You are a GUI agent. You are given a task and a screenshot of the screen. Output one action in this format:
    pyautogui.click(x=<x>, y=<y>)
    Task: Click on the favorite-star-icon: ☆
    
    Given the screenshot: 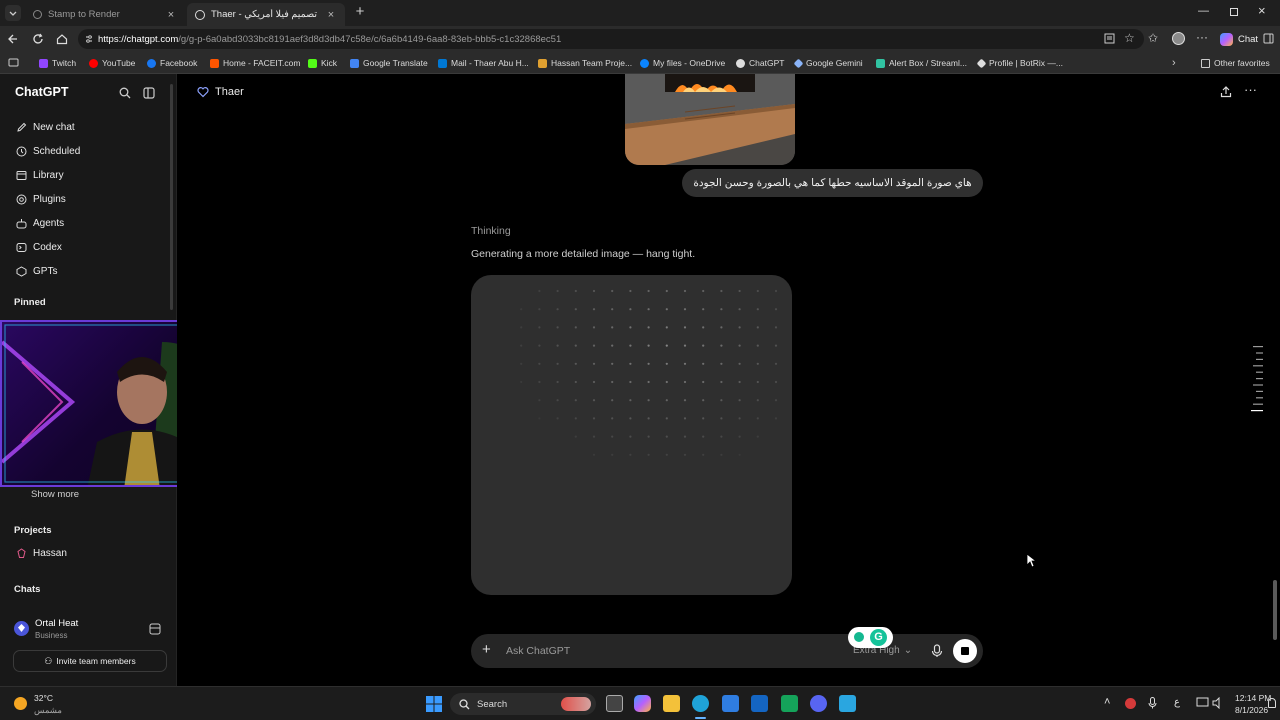 What is the action you would take?
    pyautogui.click(x=1129, y=38)
    